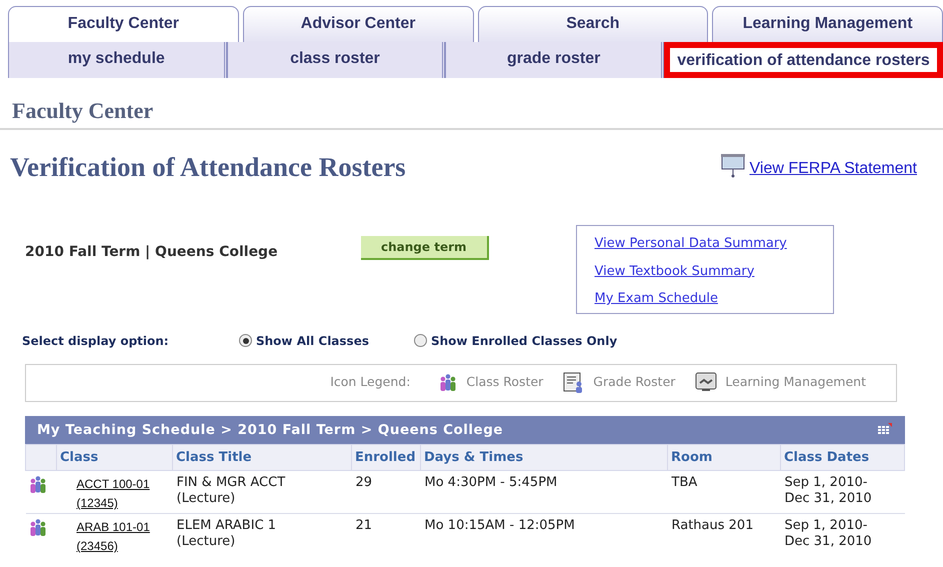  I want to click on room: TBA, so click(724, 492).